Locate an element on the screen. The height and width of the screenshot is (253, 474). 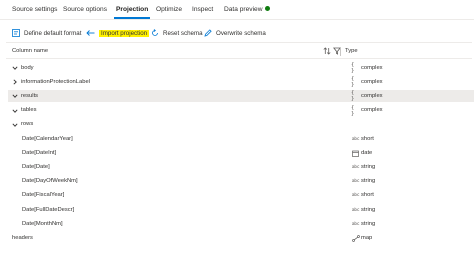
schema-row: Date[CalendarYear] abc short is located at coordinates (241, 139).